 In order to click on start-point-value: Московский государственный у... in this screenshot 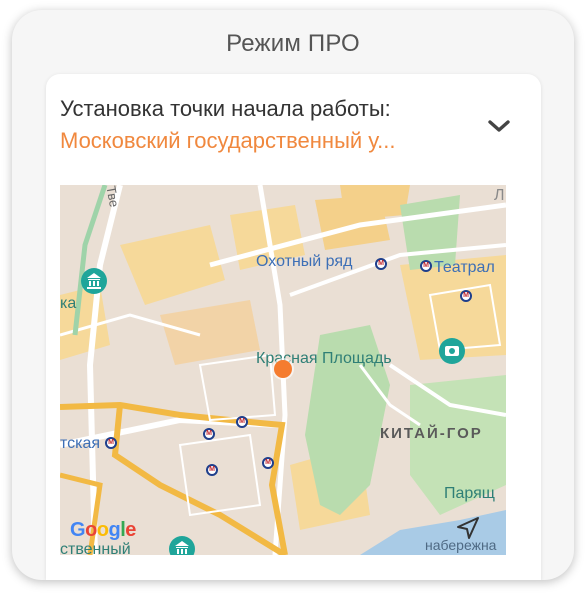, I will do `click(270, 141)`.